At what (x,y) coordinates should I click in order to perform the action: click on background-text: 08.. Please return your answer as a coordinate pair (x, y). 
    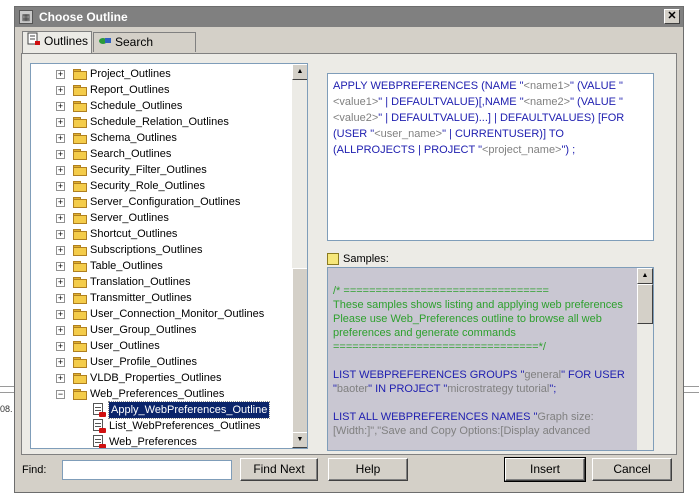
    Looking at the image, I should click on (6, 409).